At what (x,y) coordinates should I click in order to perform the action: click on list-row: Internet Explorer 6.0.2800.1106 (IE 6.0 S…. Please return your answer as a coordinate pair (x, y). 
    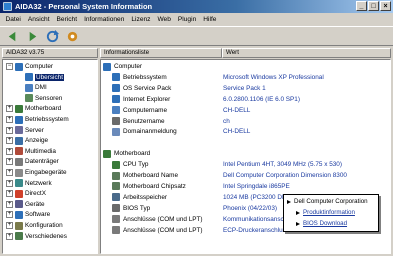
    Looking at the image, I should click on (245, 99).